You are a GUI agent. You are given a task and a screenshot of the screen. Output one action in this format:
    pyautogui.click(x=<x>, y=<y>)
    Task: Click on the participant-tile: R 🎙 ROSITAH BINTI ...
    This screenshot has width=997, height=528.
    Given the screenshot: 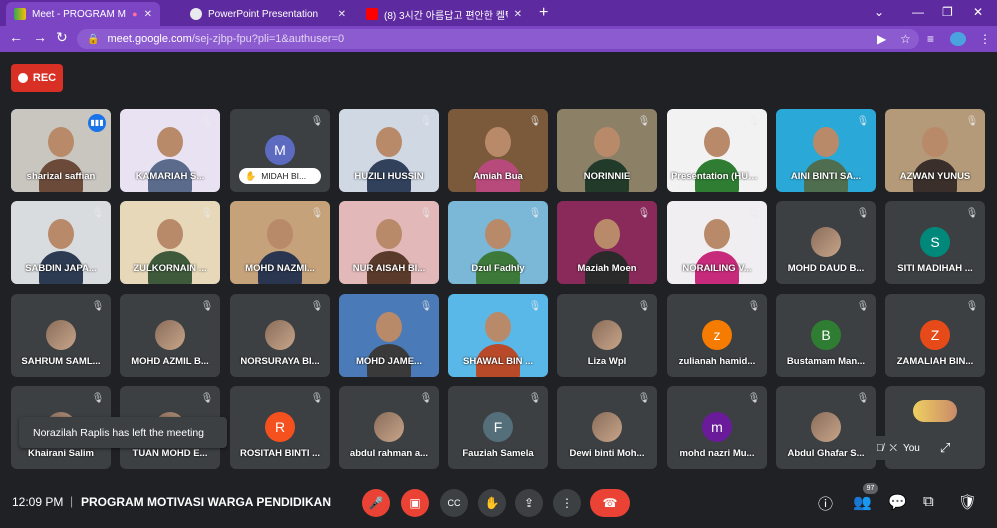 What is the action you would take?
    pyautogui.click(x=280, y=427)
    